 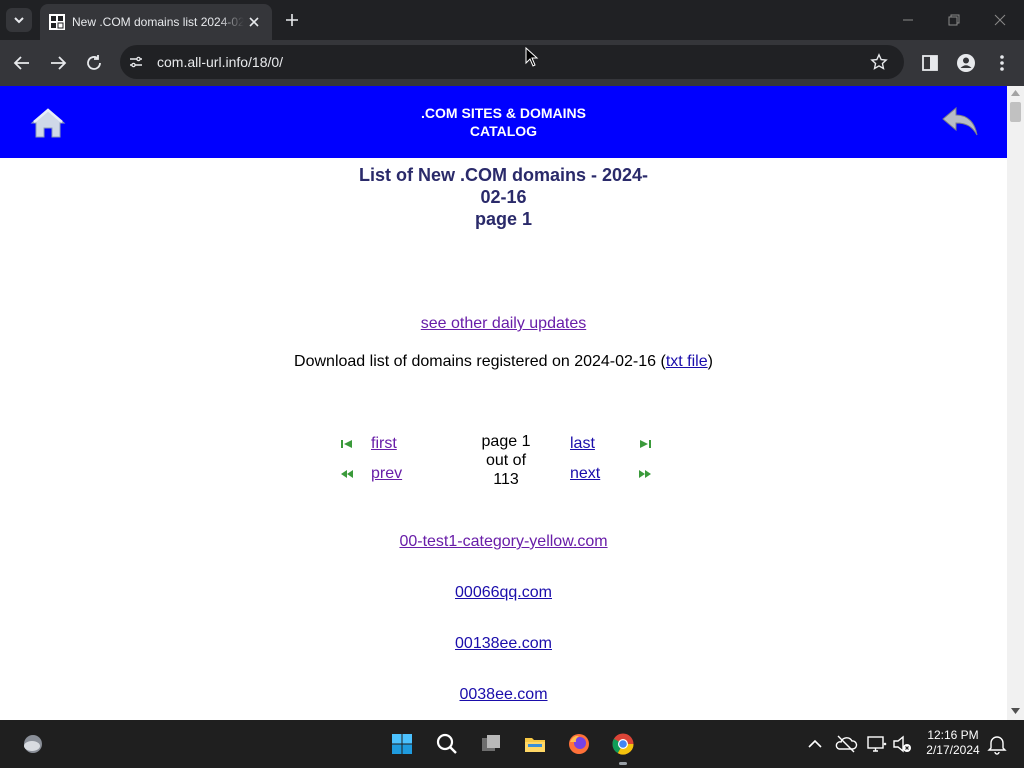 What do you see at coordinates (645, 444) in the screenshot?
I see `last-page-icon` at bounding box center [645, 444].